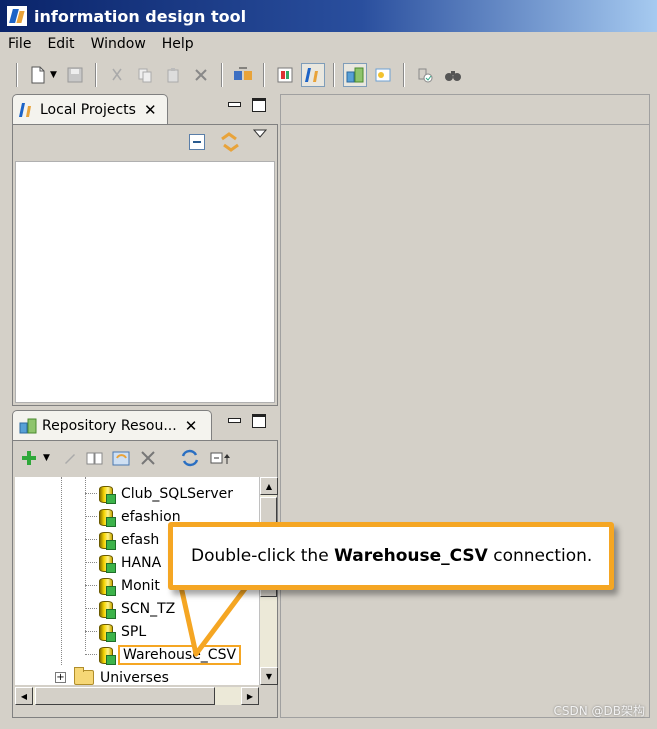 The height and width of the screenshot is (729, 657). What do you see at coordinates (216, 618) in the screenshot?
I see `callout-pointer` at bounding box center [216, 618].